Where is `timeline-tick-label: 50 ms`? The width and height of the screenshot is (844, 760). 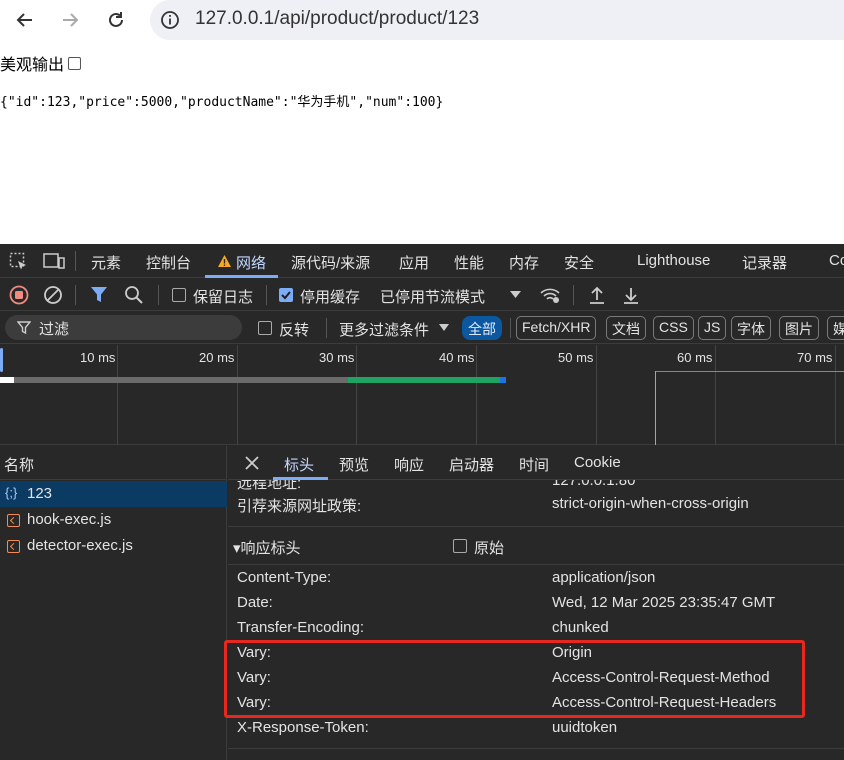 timeline-tick-label: 50 ms is located at coordinates (576, 357).